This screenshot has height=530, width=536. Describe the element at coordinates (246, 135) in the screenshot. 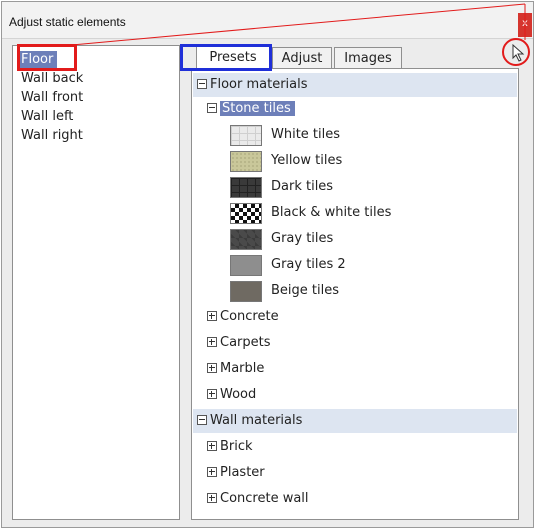

I see `white-tiles-swatch` at that location.